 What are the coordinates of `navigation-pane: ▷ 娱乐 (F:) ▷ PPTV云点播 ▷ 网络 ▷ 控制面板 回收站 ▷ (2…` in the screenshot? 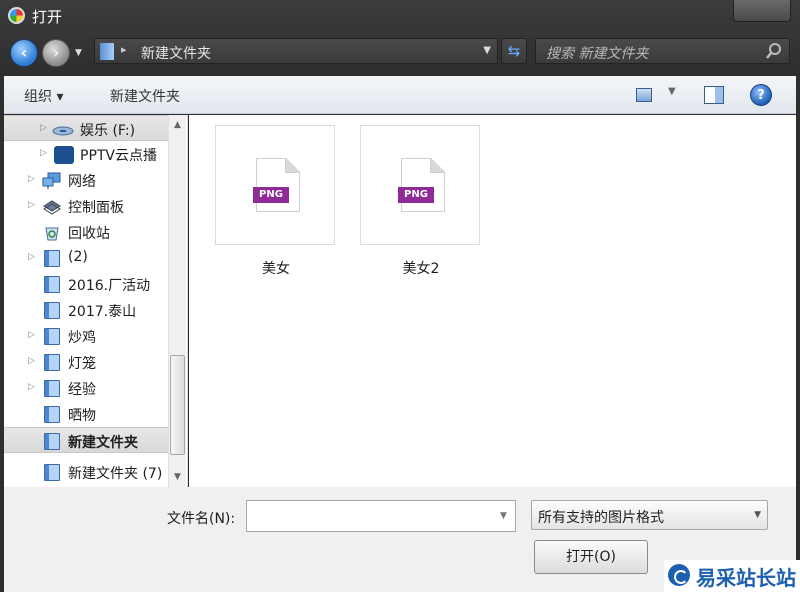 It's located at (96, 301).